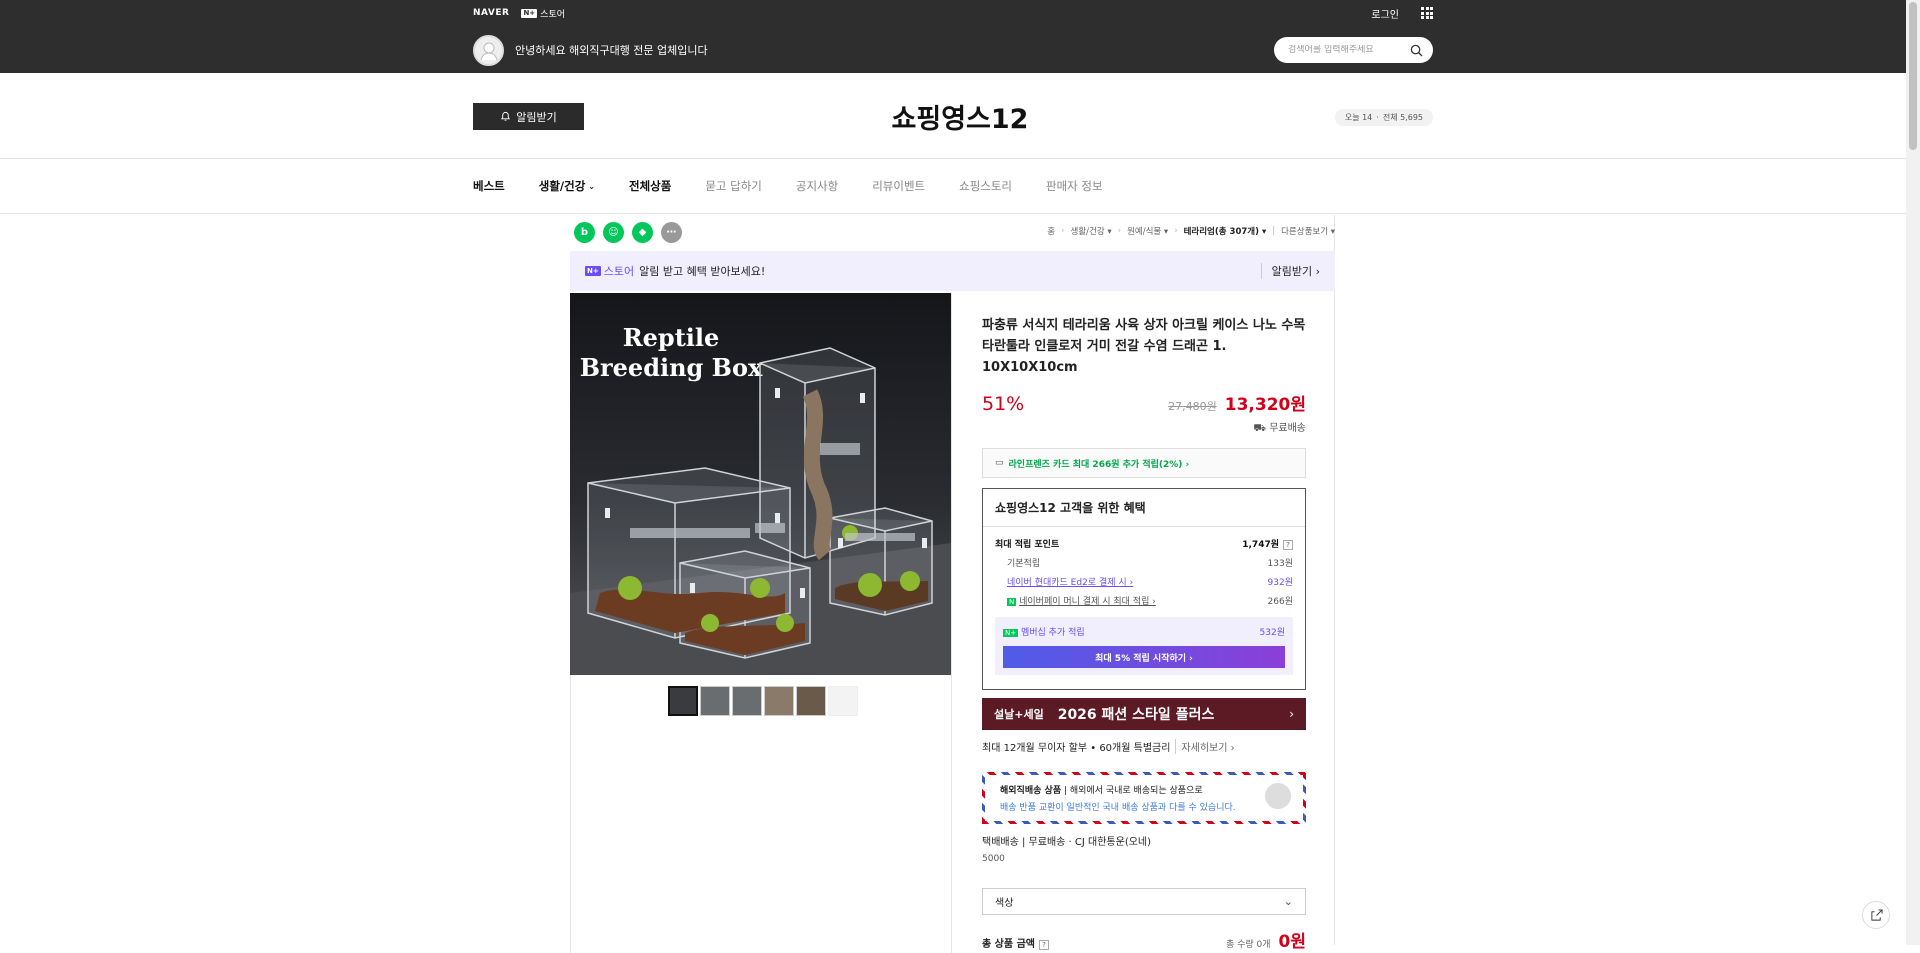 This screenshot has width=1920, height=953. What do you see at coordinates (613, 232) in the screenshot?
I see `talk-icon: ☺` at bounding box center [613, 232].